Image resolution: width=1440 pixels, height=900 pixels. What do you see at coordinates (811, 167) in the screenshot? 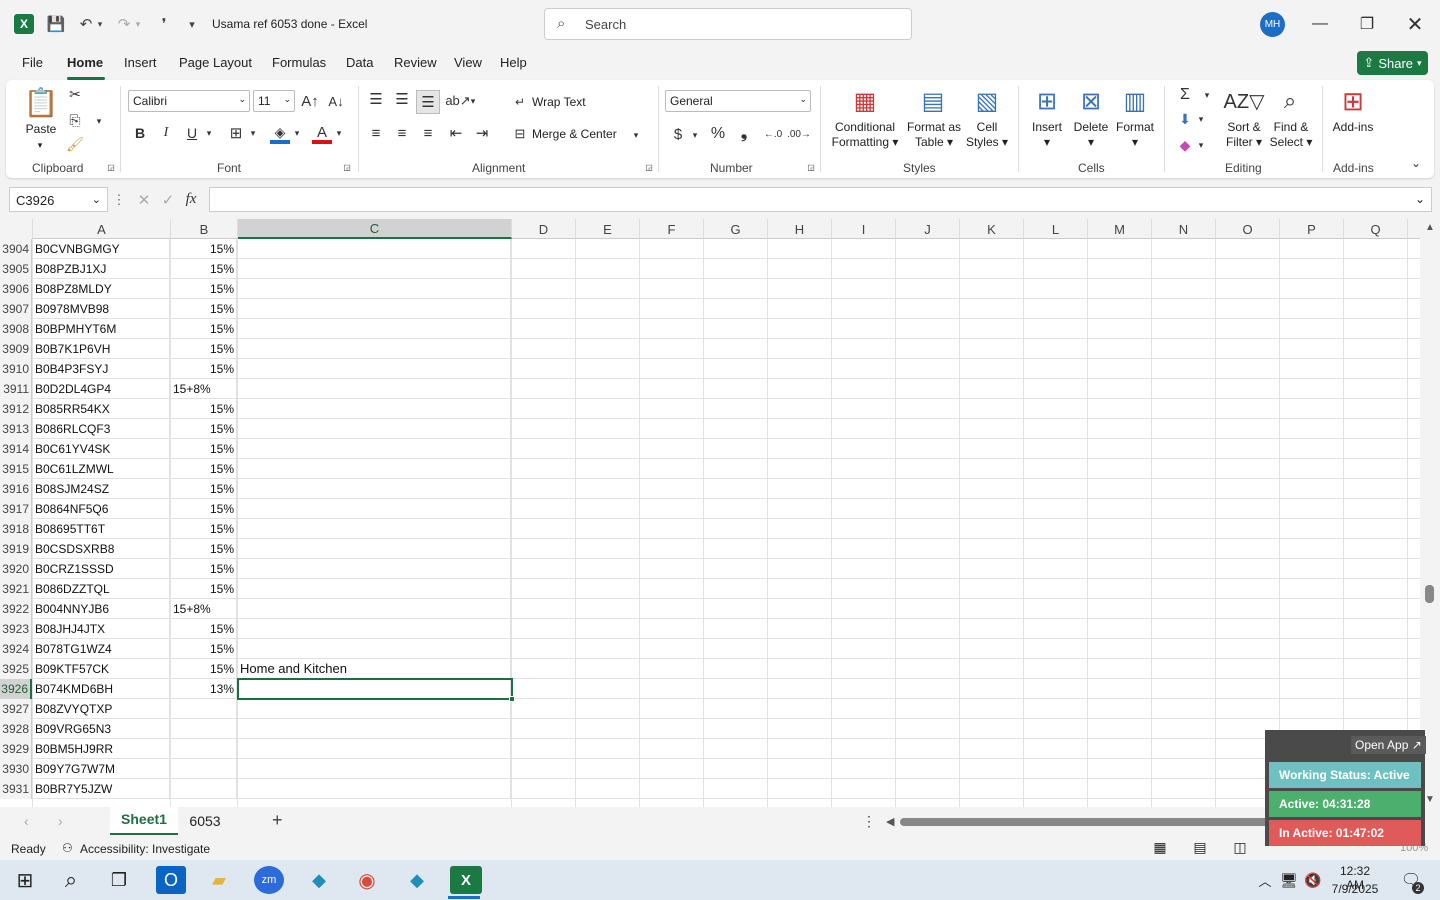
I see `number-launcher-icon: ◲` at bounding box center [811, 167].